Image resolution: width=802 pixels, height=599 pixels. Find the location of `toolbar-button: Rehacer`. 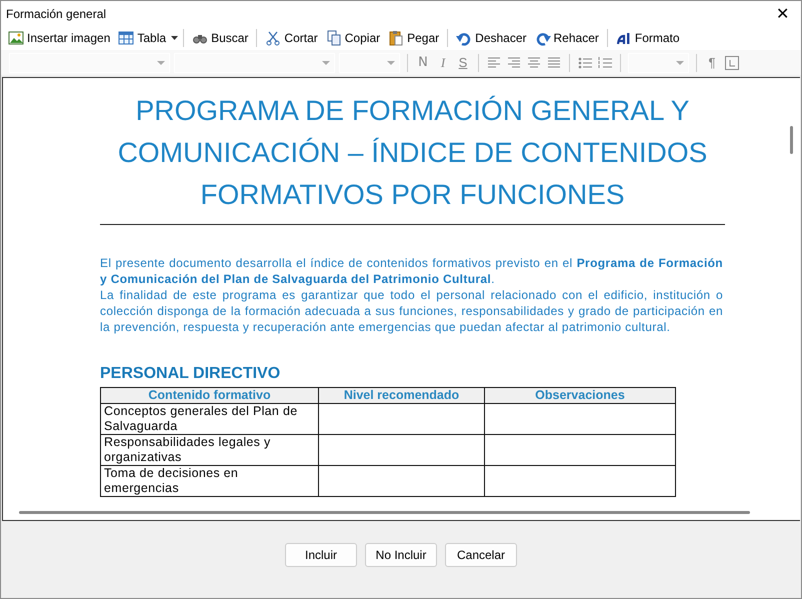

toolbar-button: Rehacer is located at coordinates (567, 38).